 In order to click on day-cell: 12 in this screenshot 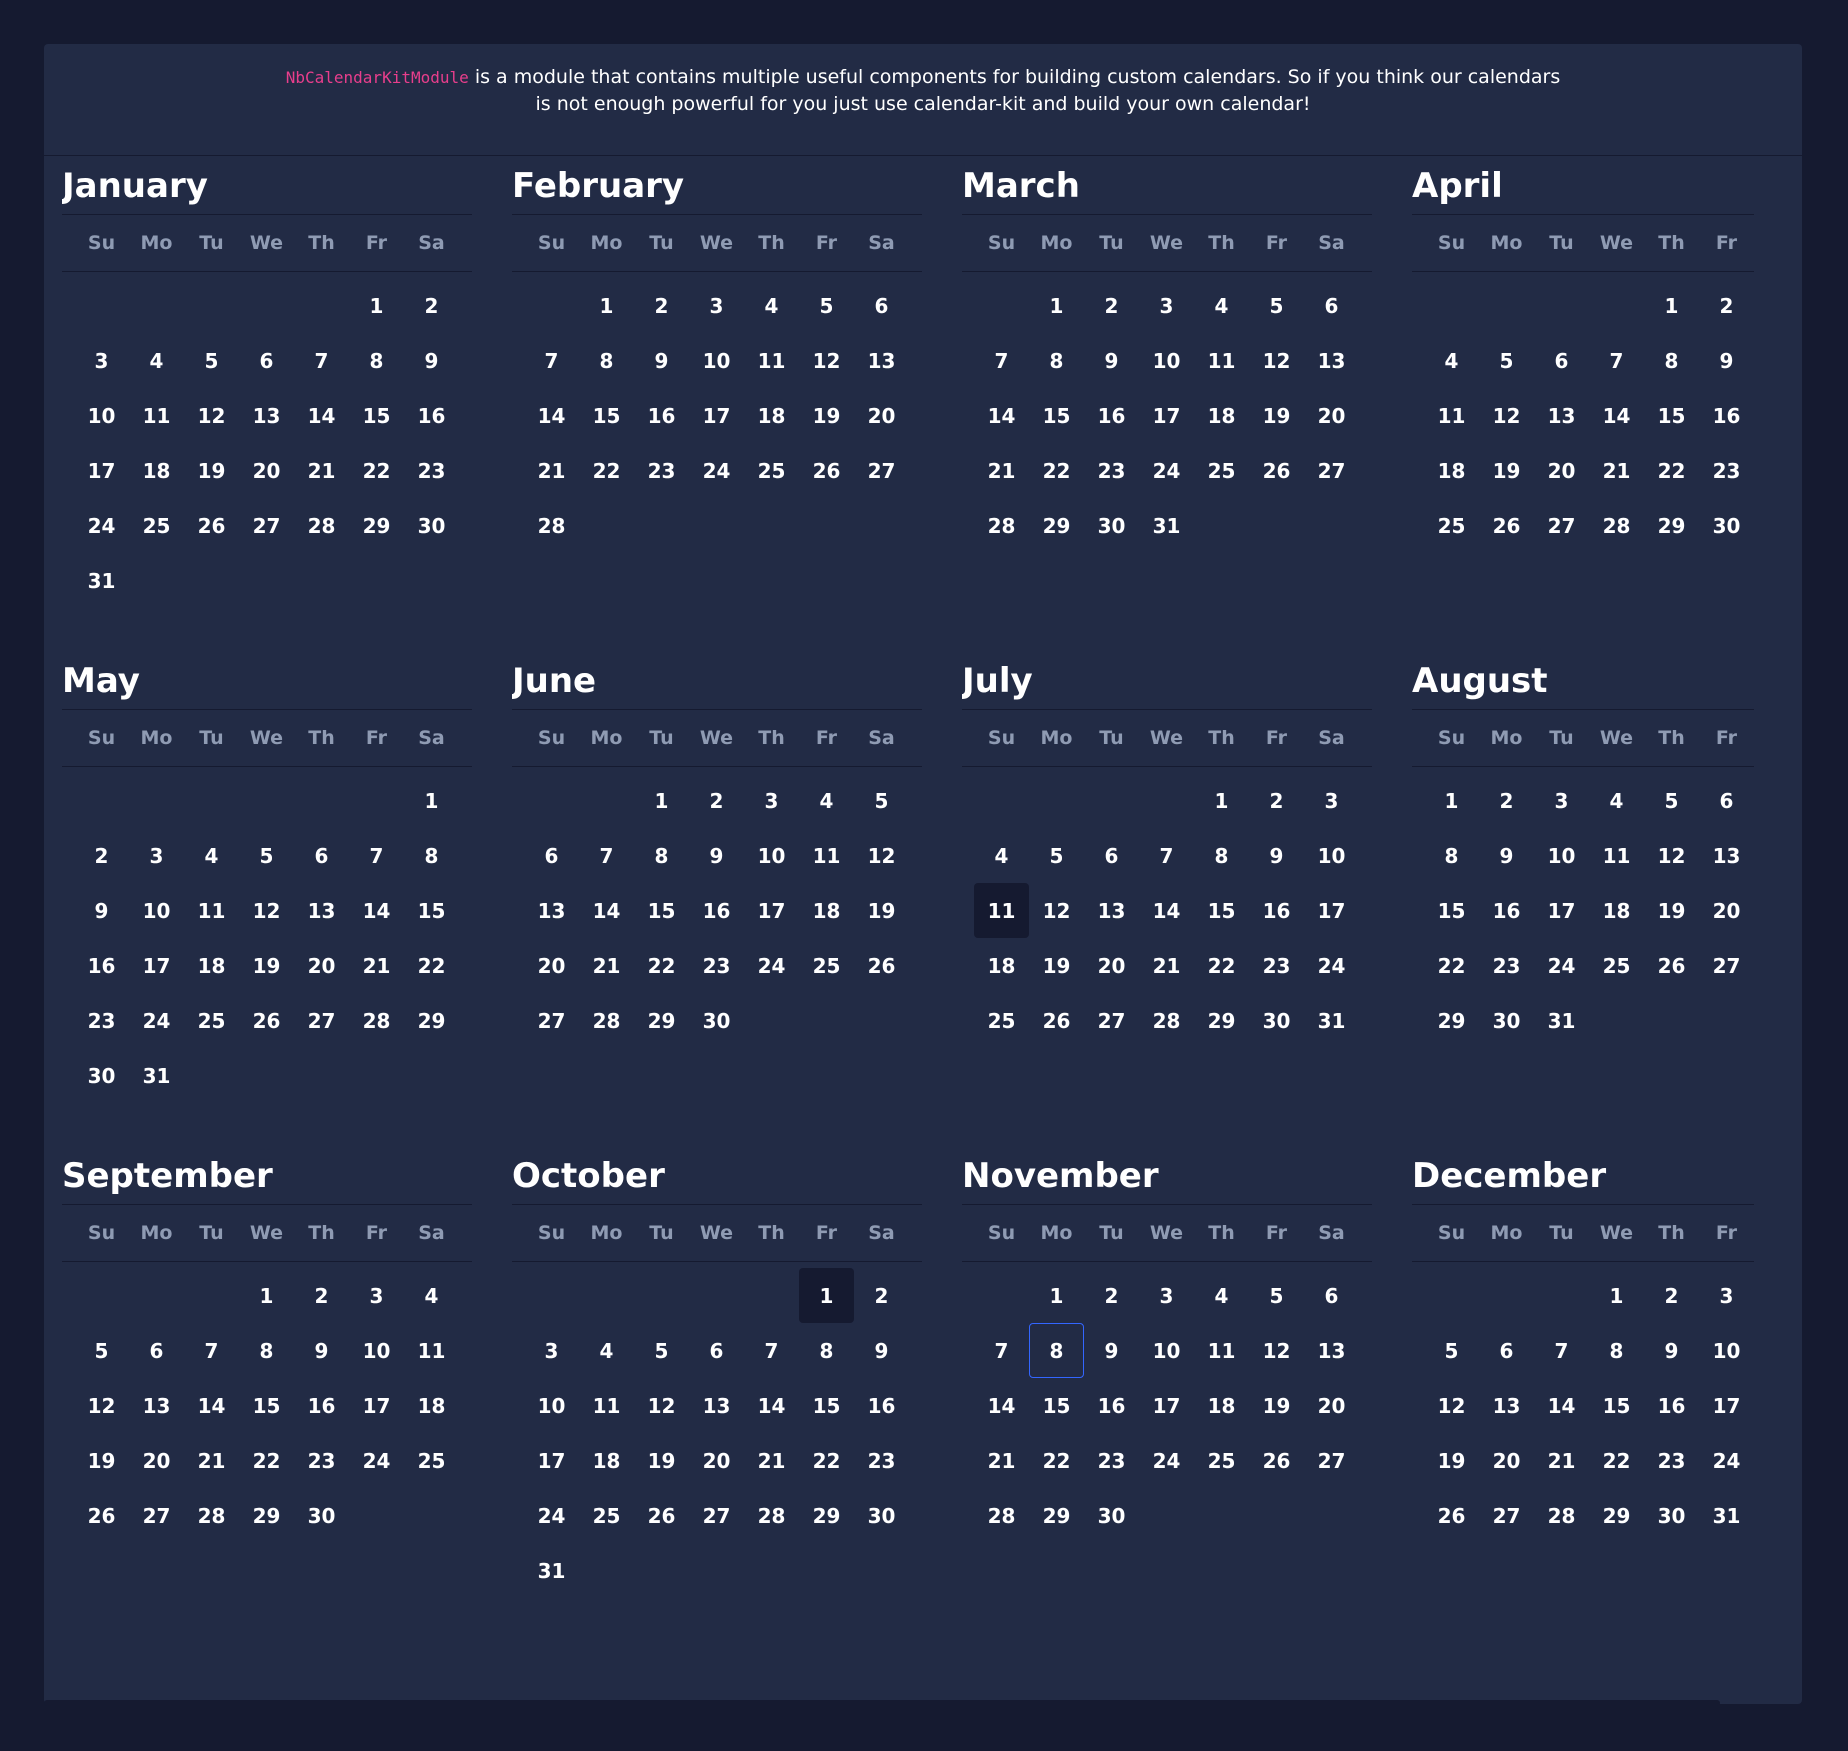, I will do `click(881, 855)`.